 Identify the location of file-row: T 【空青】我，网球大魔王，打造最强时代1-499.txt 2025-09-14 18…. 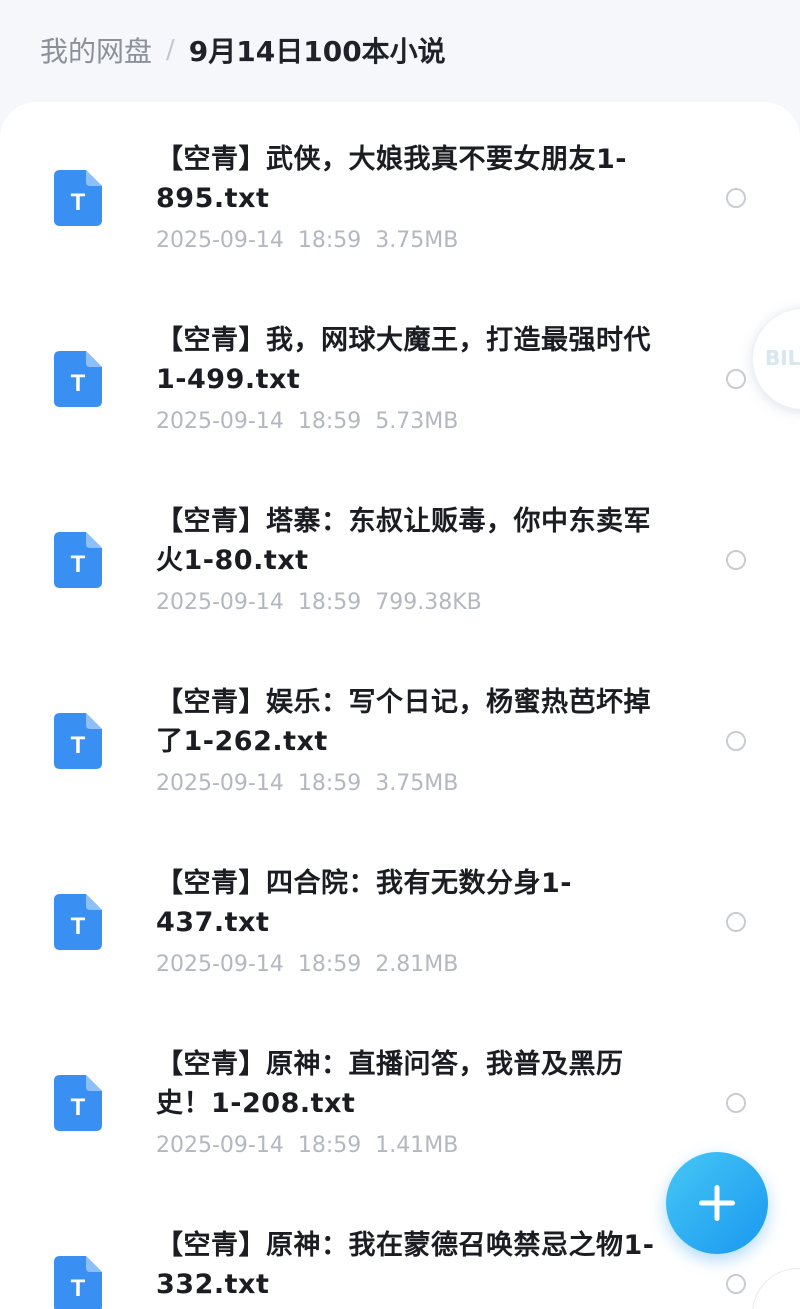
(400, 374).